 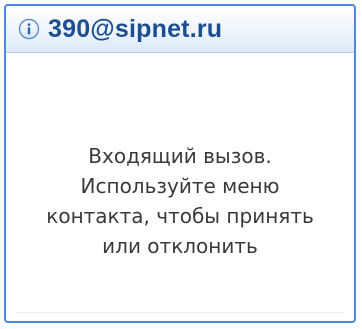 What do you see at coordinates (135, 28) in the screenshot?
I see `popup-title: 390@sipnet.ru` at bounding box center [135, 28].